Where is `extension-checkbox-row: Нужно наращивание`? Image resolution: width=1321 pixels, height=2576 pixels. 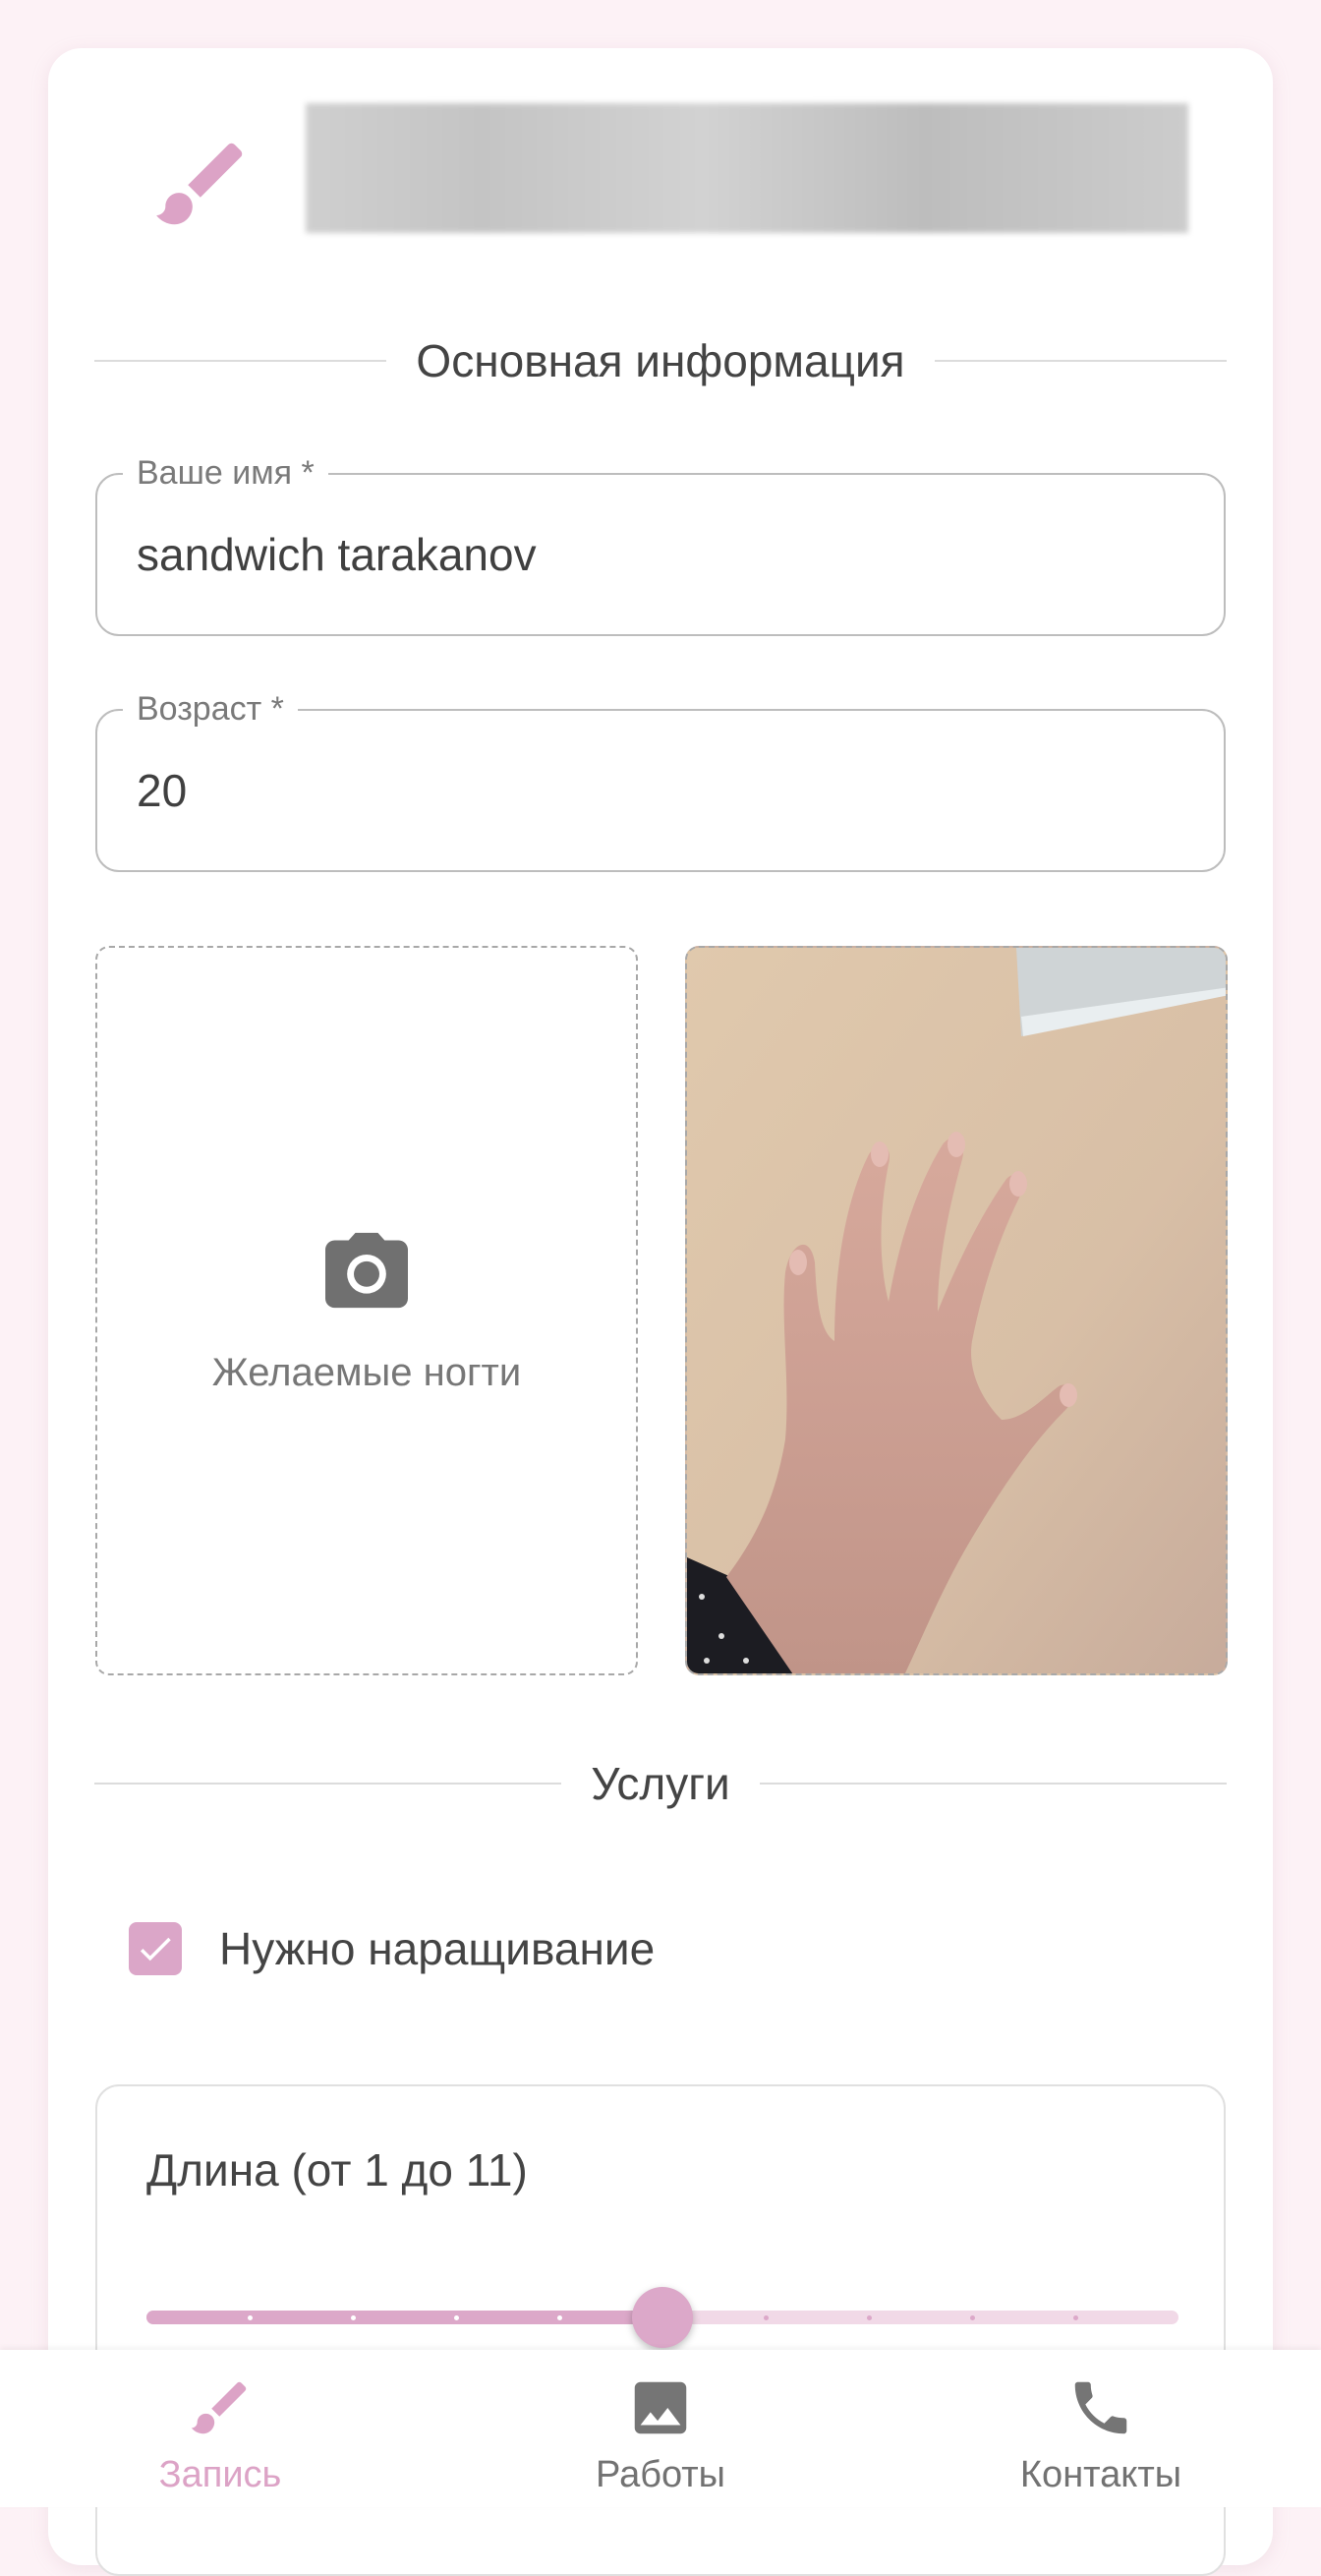 extension-checkbox-row: Нужно наращивание is located at coordinates (392, 1948).